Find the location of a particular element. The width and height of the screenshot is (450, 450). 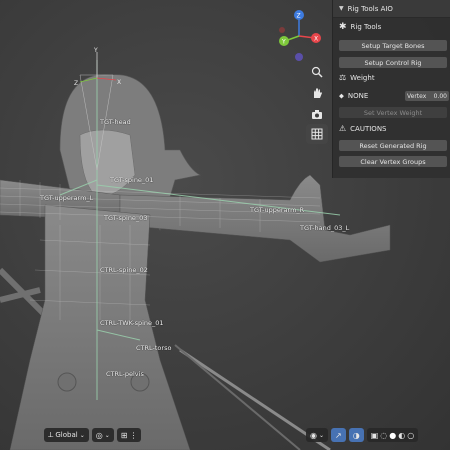

bone-label: CTRL-pelvis is located at coordinates (125, 374).